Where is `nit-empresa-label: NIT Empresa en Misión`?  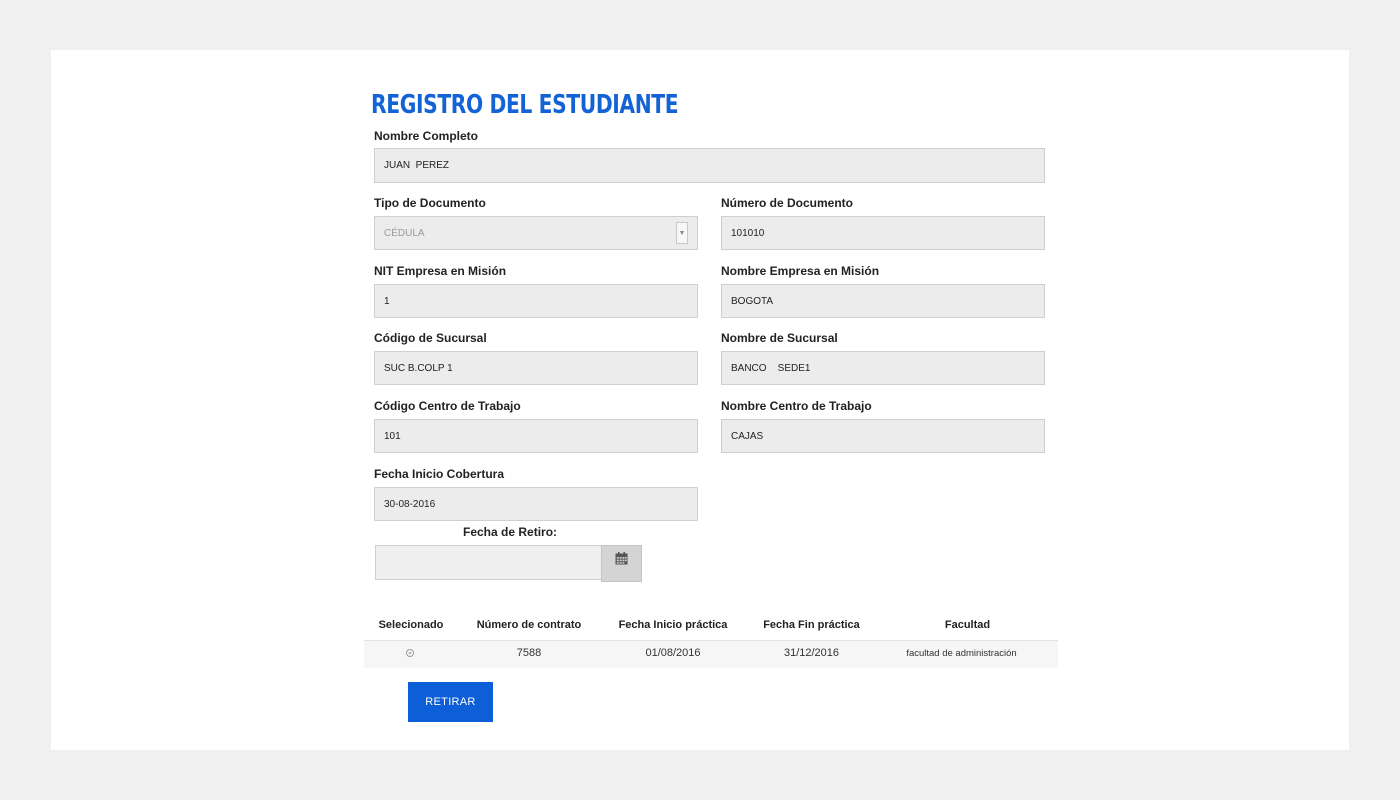 nit-empresa-label: NIT Empresa en Misión is located at coordinates (440, 271).